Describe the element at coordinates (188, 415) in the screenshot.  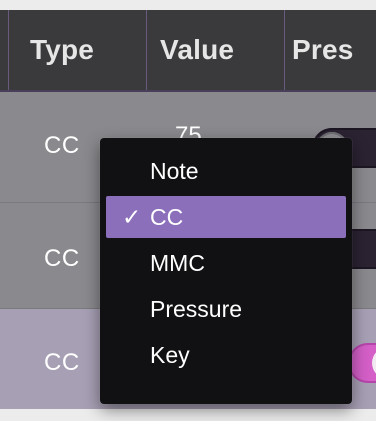
I see `bottom-strip` at that location.